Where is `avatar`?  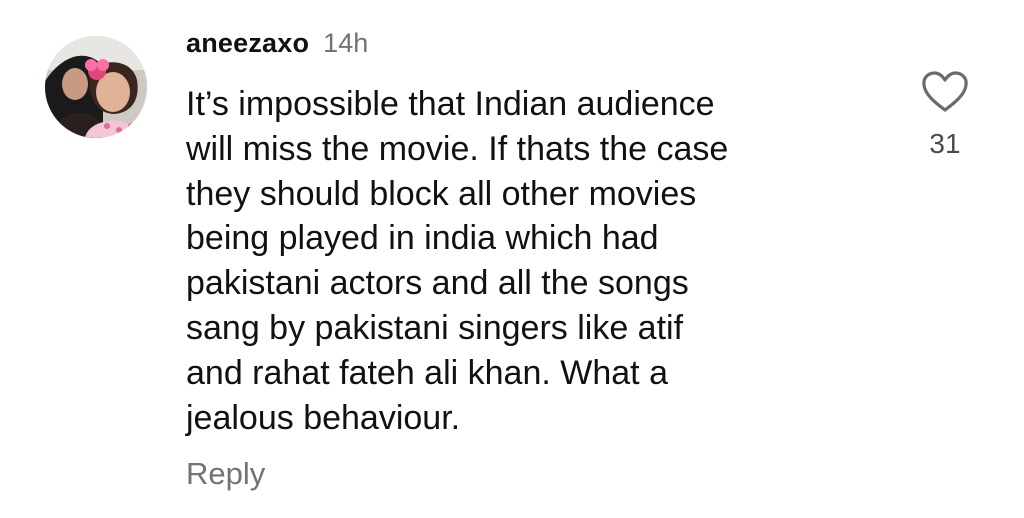
avatar is located at coordinates (96, 87).